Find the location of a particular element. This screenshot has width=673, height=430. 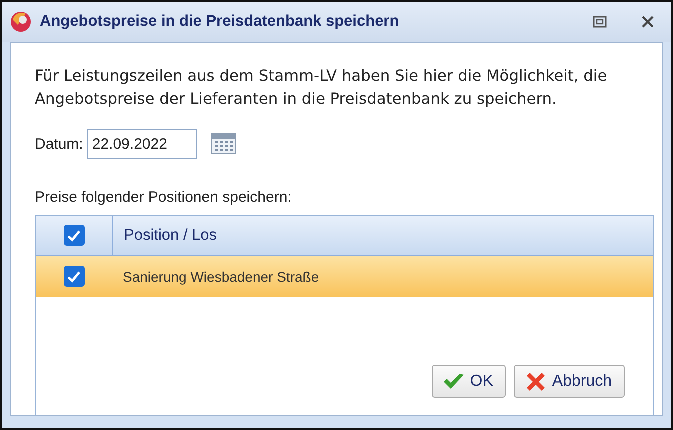

position-cell-text: Sanierung Wiesbadener Straße is located at coordinates (221, 276).